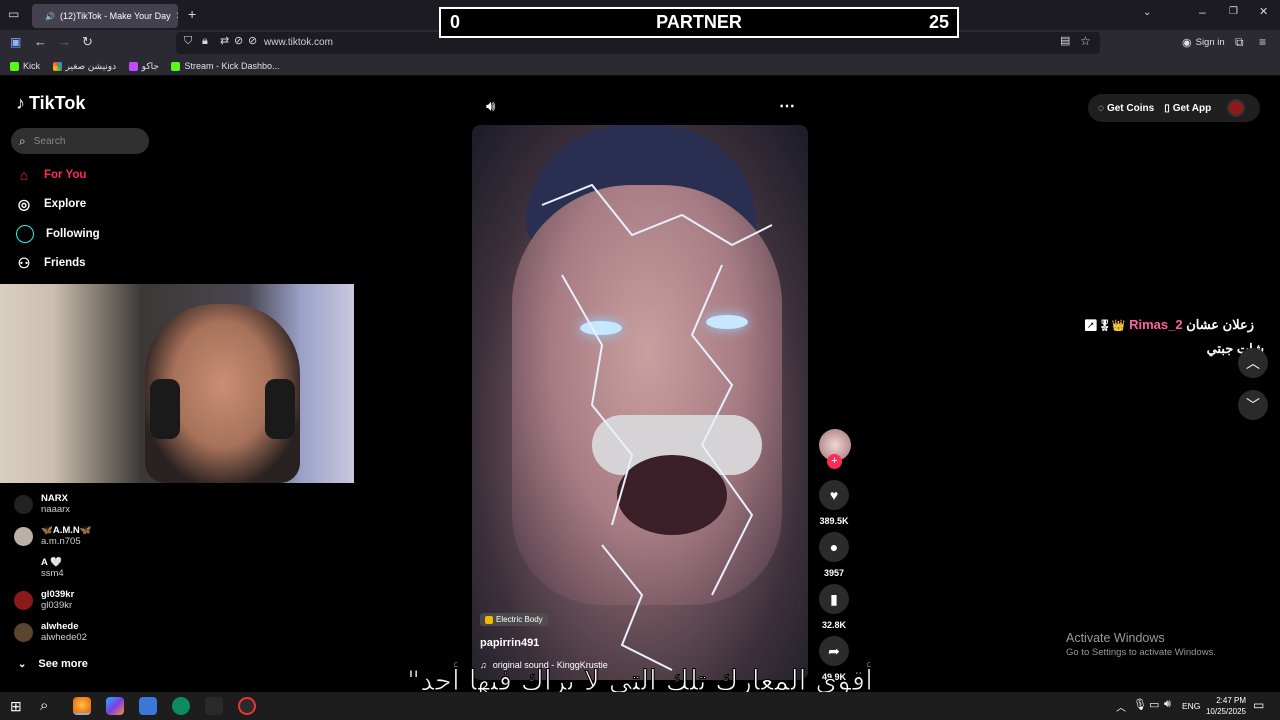 This screenshot has height=720, width=1280. I want to click on firefox-icon, so click(82, 706).